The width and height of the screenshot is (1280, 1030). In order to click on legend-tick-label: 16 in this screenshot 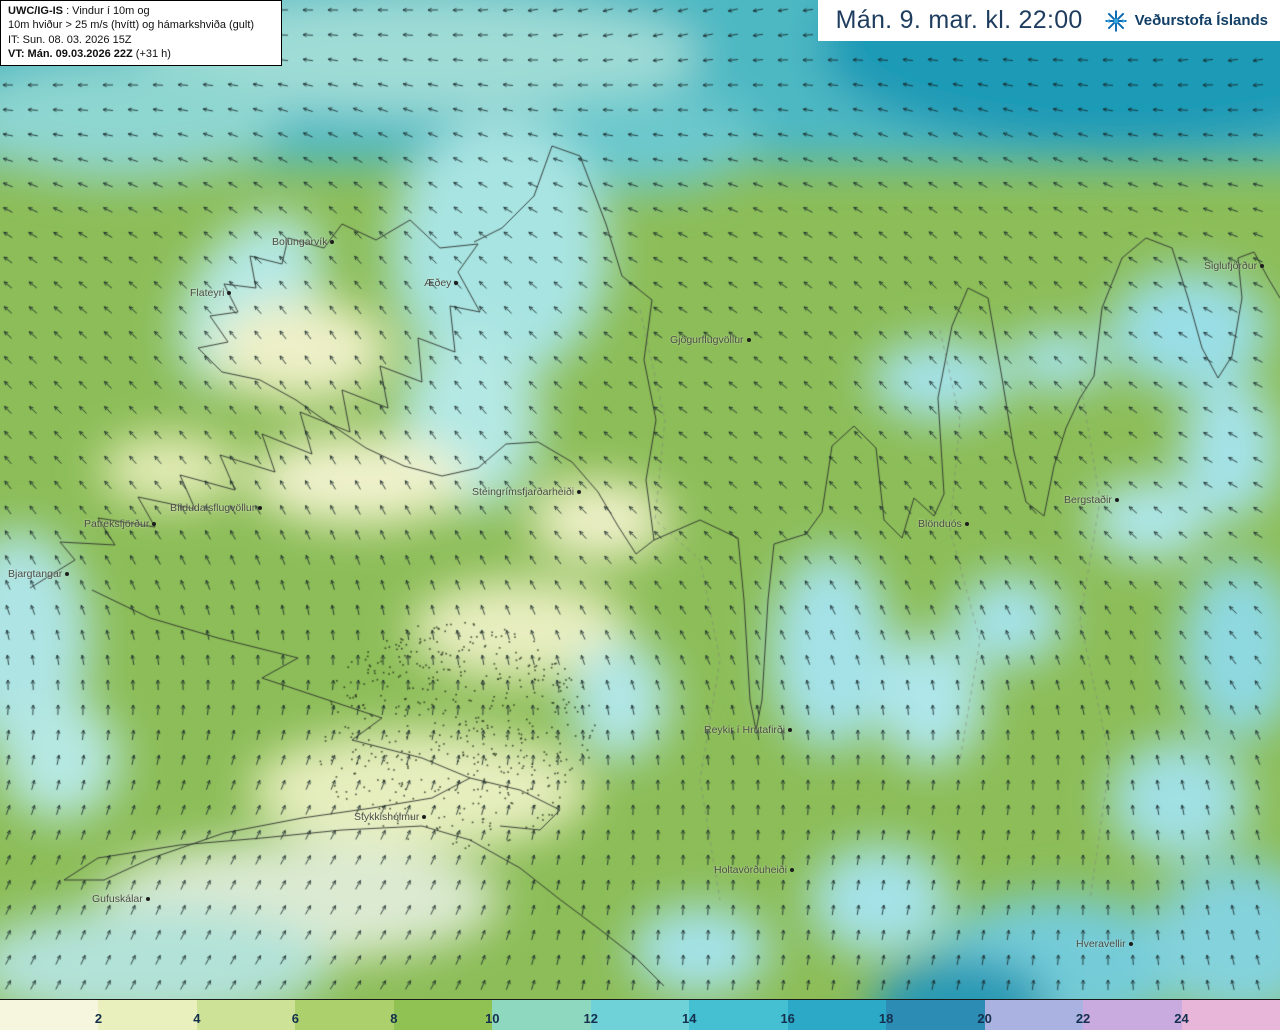, I will do `click(787, 1018)`.